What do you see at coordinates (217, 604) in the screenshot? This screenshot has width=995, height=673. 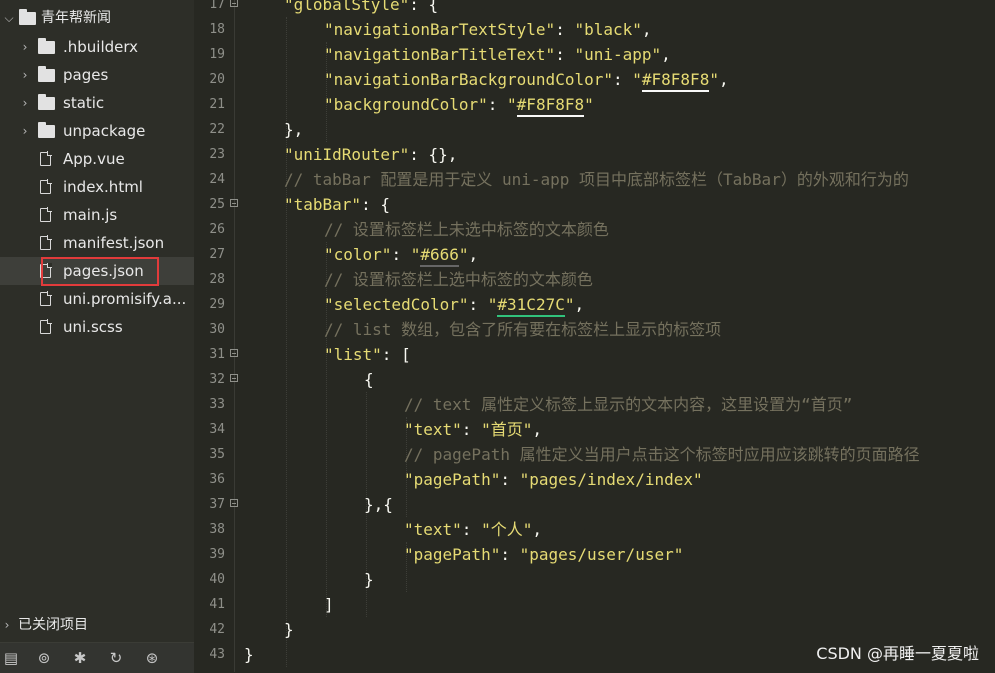 I see `line-number: 41` at bounding box center [217, 604].